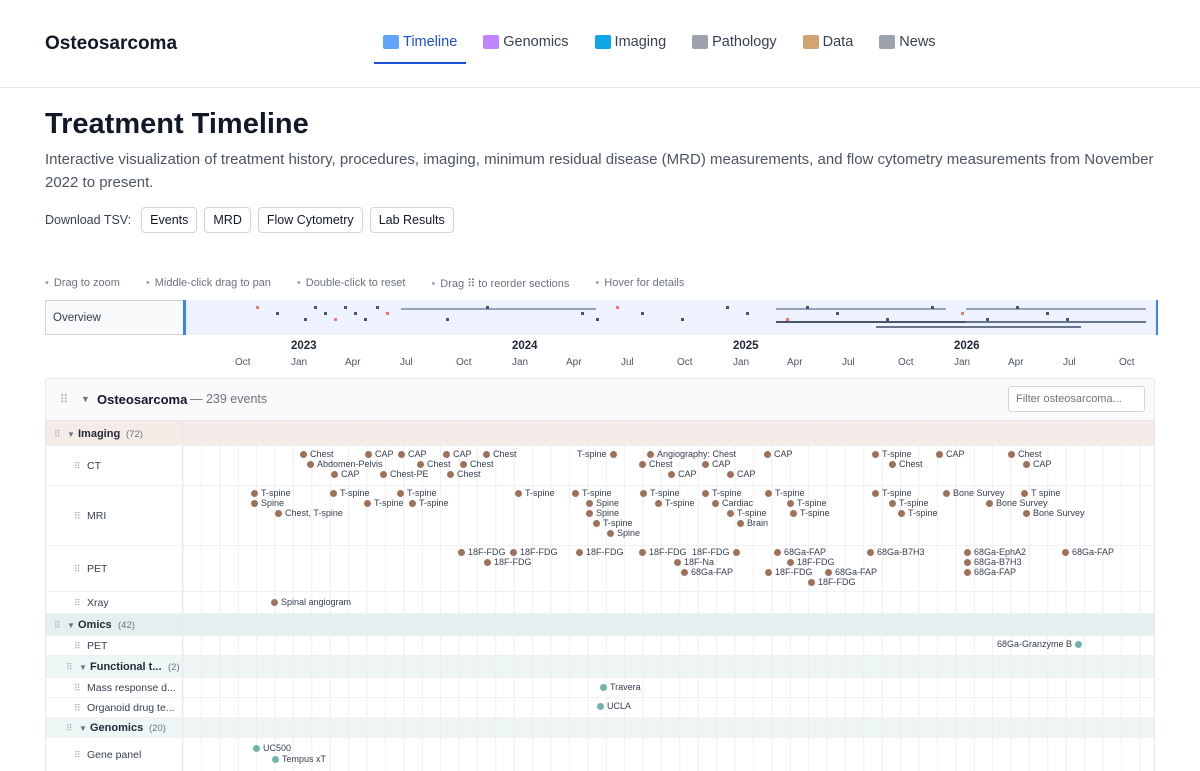 The width and height of the screenshot is (1200, 771). I want to click on brand-title: Osteosarcoma, so click(111, 44).